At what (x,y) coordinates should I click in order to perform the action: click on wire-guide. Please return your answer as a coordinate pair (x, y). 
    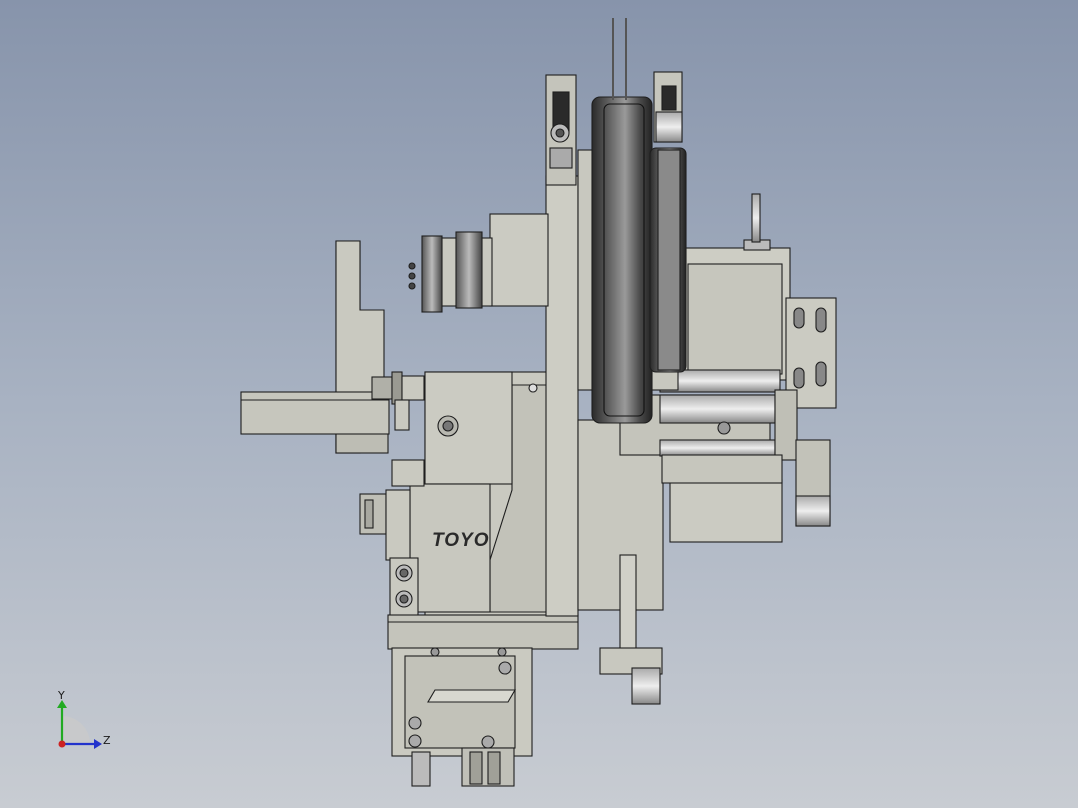
    Looking at the image, I should click on (619, 59).